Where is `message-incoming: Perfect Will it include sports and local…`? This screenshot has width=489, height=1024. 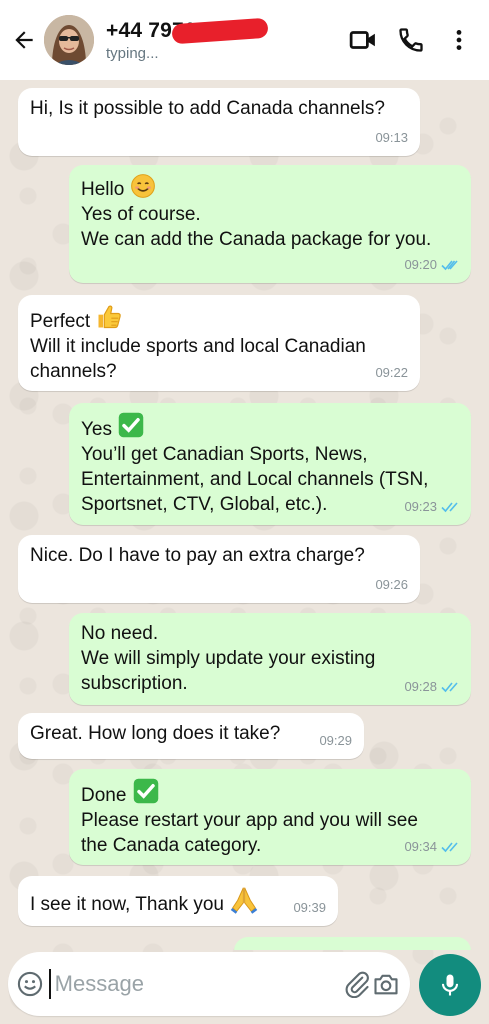 message-incoming: Perfect Will it include sports and local… is located at coordinates (219, 343).